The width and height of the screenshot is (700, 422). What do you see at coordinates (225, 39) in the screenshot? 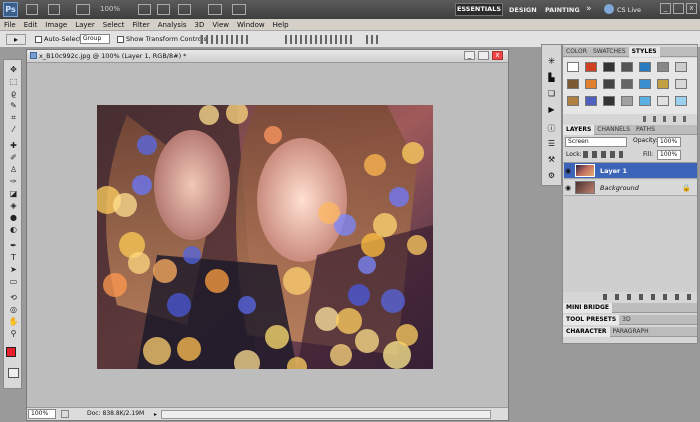
I see `align-buttons` at bounding box center [225, 39].